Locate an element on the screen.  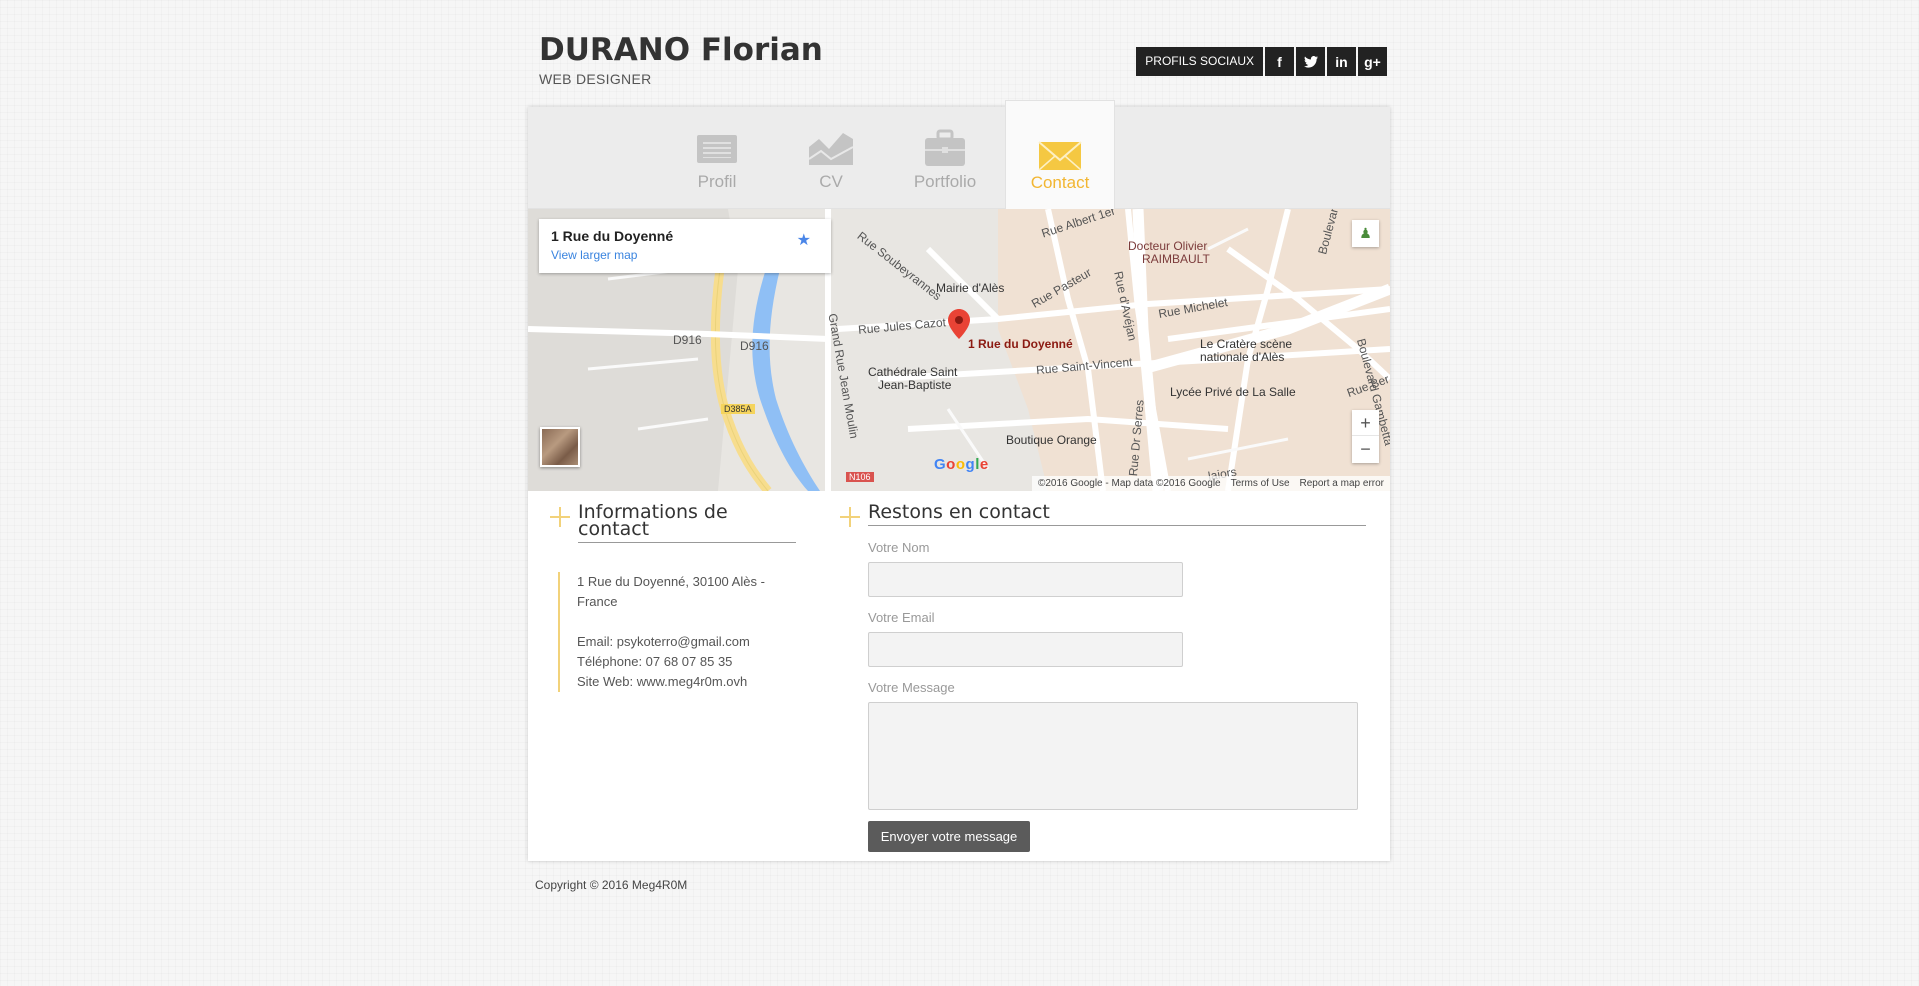
contact-address: 1 Rue du Doyenné, 30100 Alès - France is located at coordinates (671, 591).